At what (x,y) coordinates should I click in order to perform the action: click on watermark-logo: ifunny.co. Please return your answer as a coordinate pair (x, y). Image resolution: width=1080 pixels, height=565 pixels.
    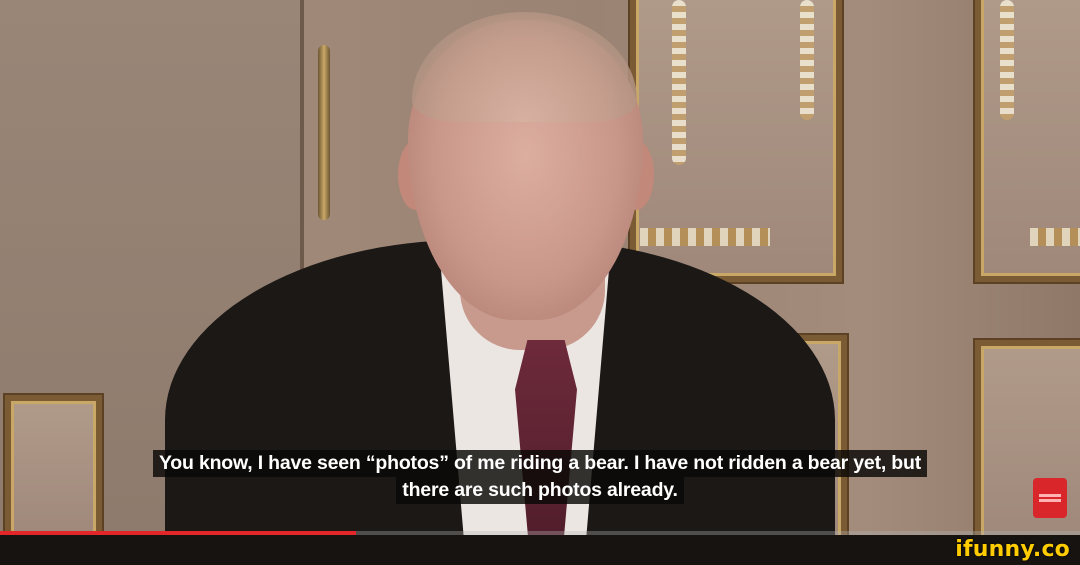
    Looking at the image, I should click on (1012, 549).